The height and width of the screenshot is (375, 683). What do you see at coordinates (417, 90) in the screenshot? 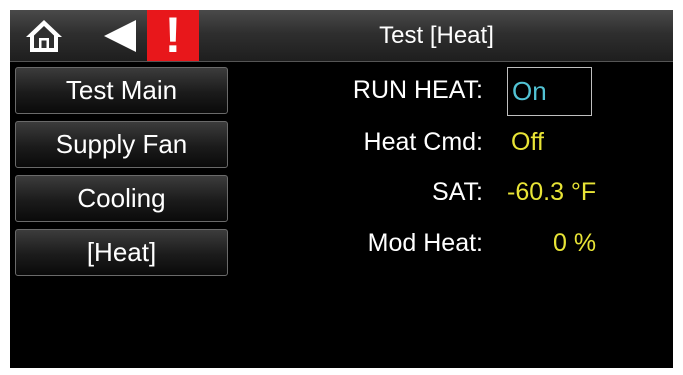
I see `run-heat-label: RUN HEAT:` at bounding box center [417, 90].